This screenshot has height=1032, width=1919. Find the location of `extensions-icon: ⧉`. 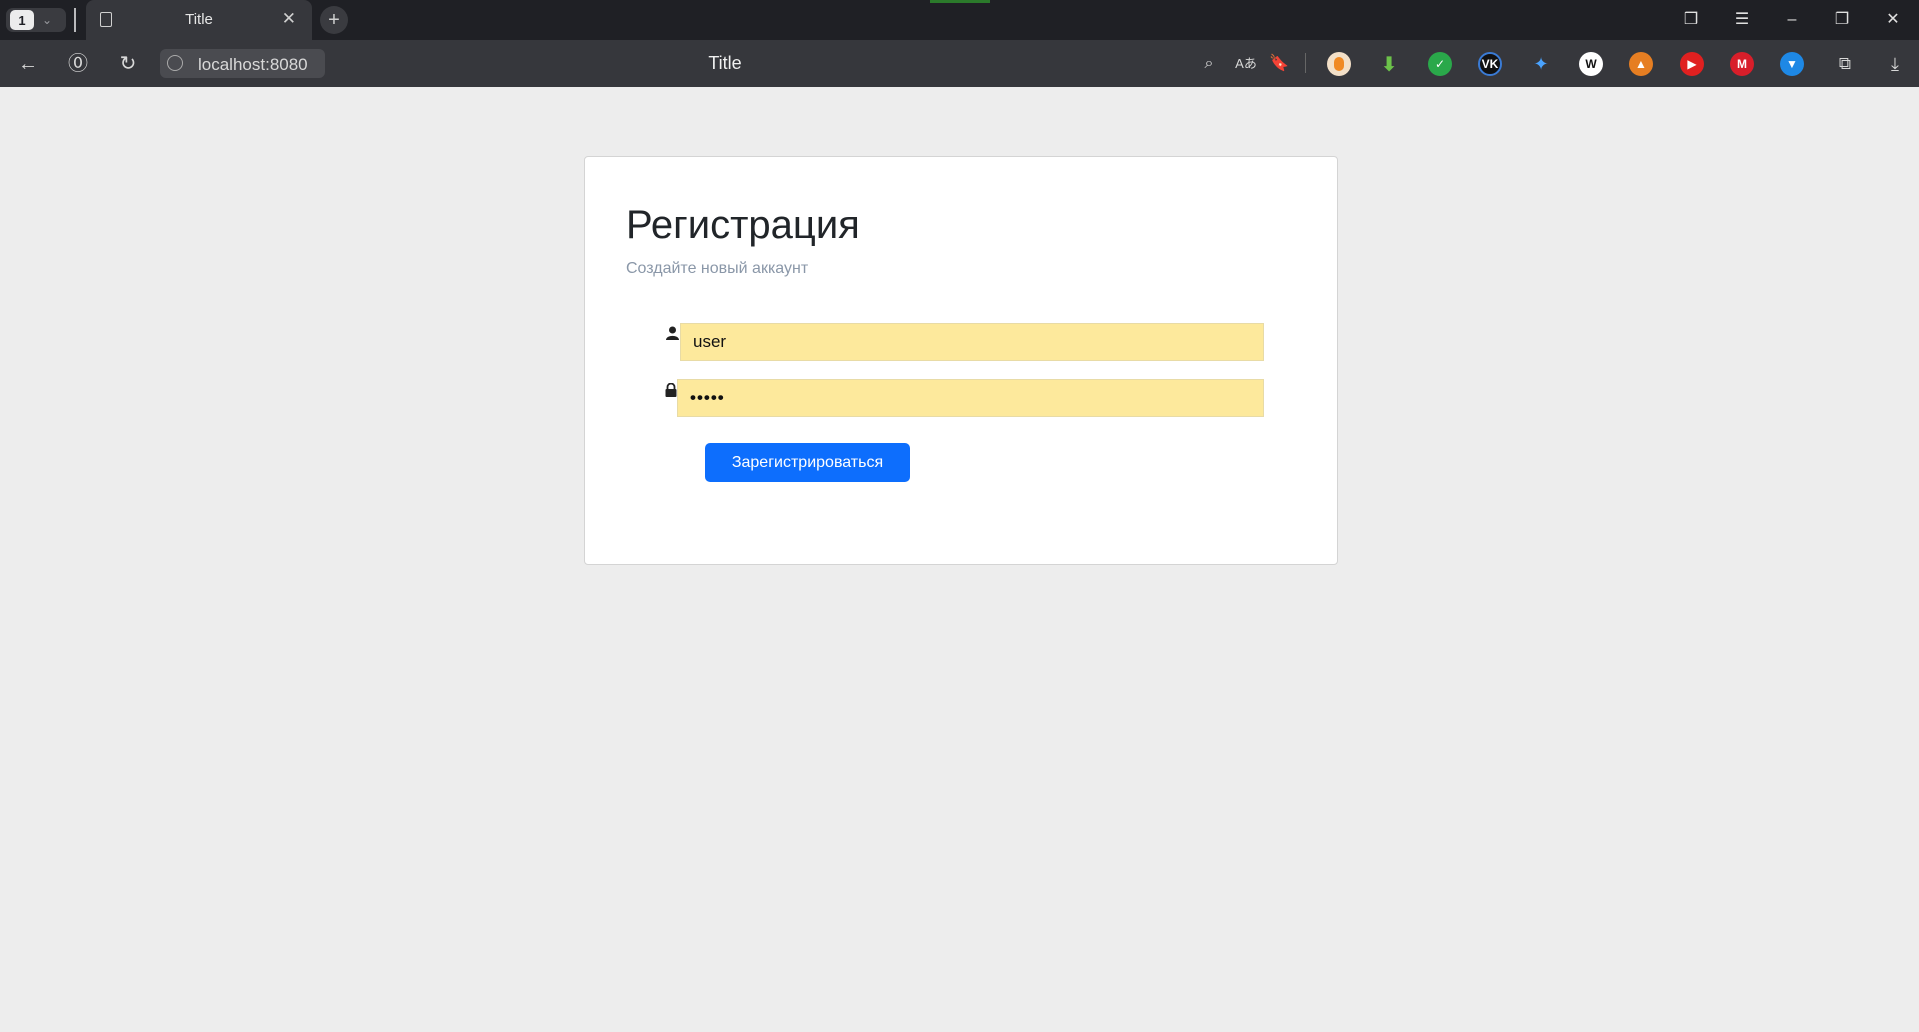

extensions-icon: ⧉ is located at coordinates (1845, 64).